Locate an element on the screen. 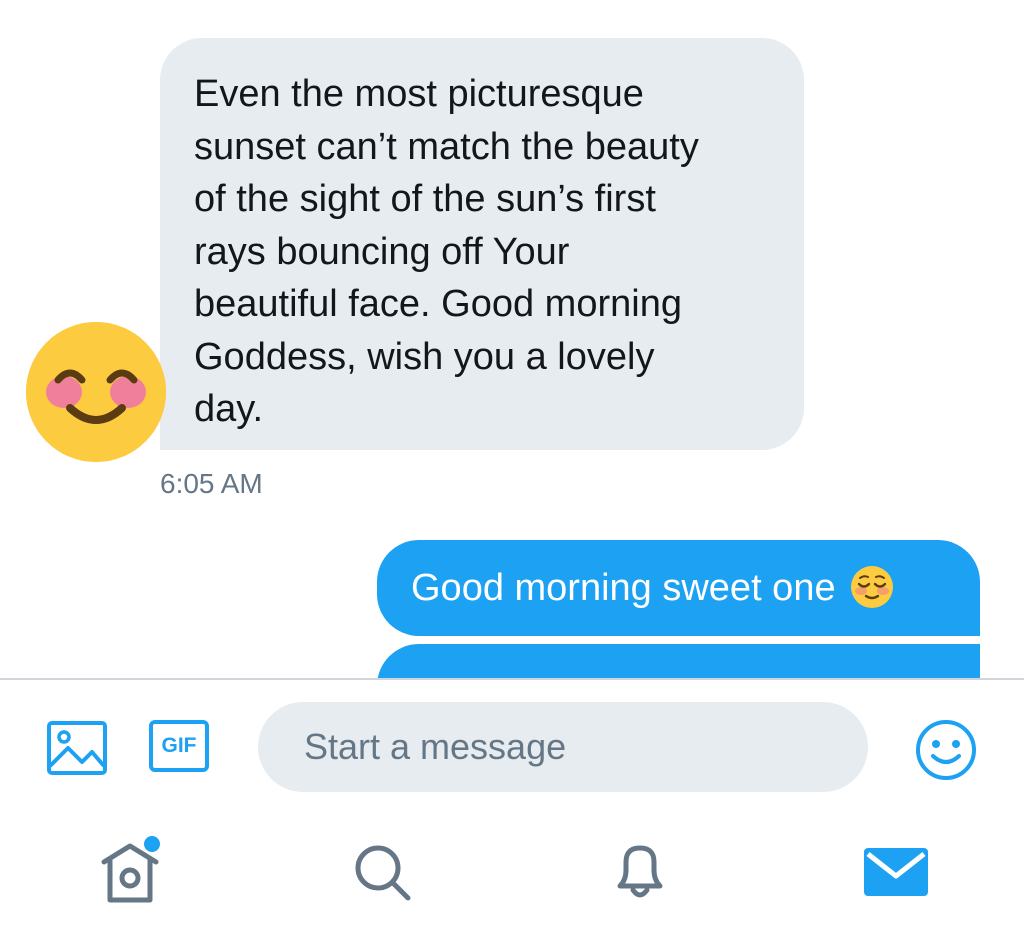  message-line: rays bouncing off Your is located at coordinates (382, 251).